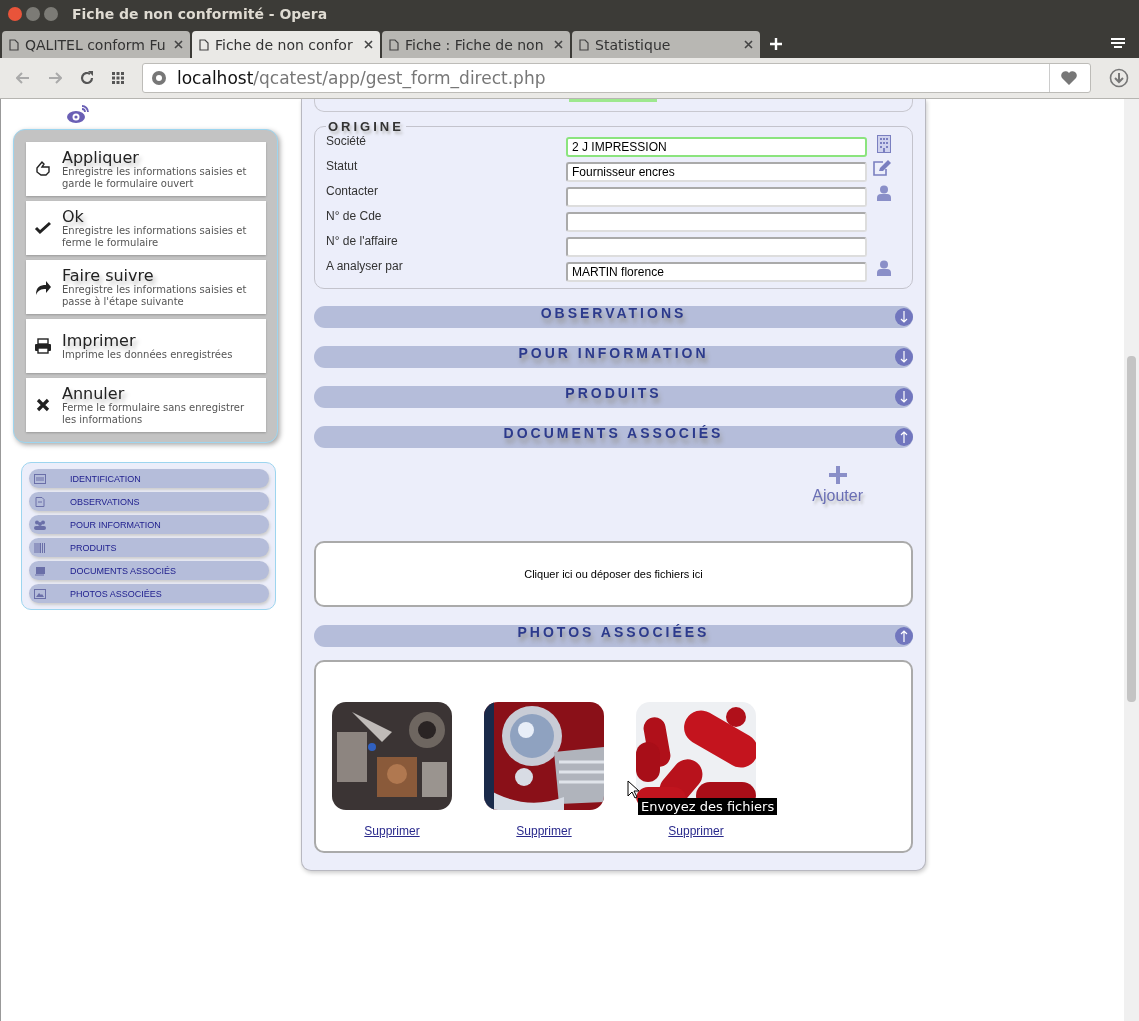  What do you see at coordinates (146, 287) in the screenshot?
I see `action-button: Faire suivre Enregistre les informations saisies et passe à l'étape suivante` at bounding box center [146, 287].